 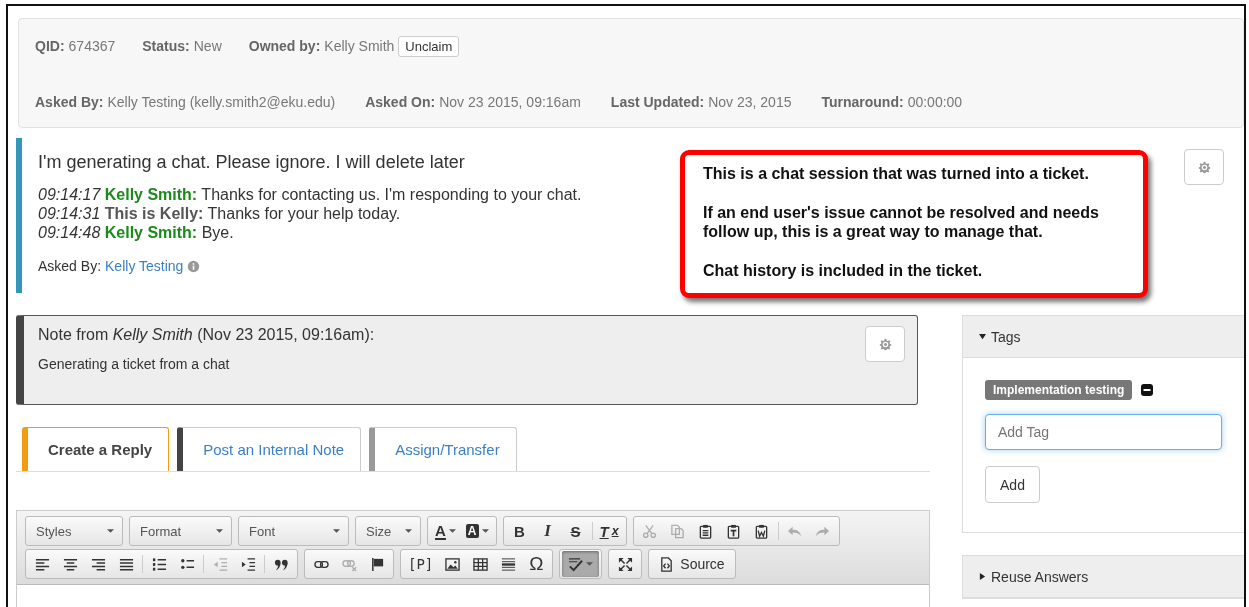 What do you see at coordinates (667, 564) in the screenshot?
I see `document-code-icon` at bounding box center [667, 564].